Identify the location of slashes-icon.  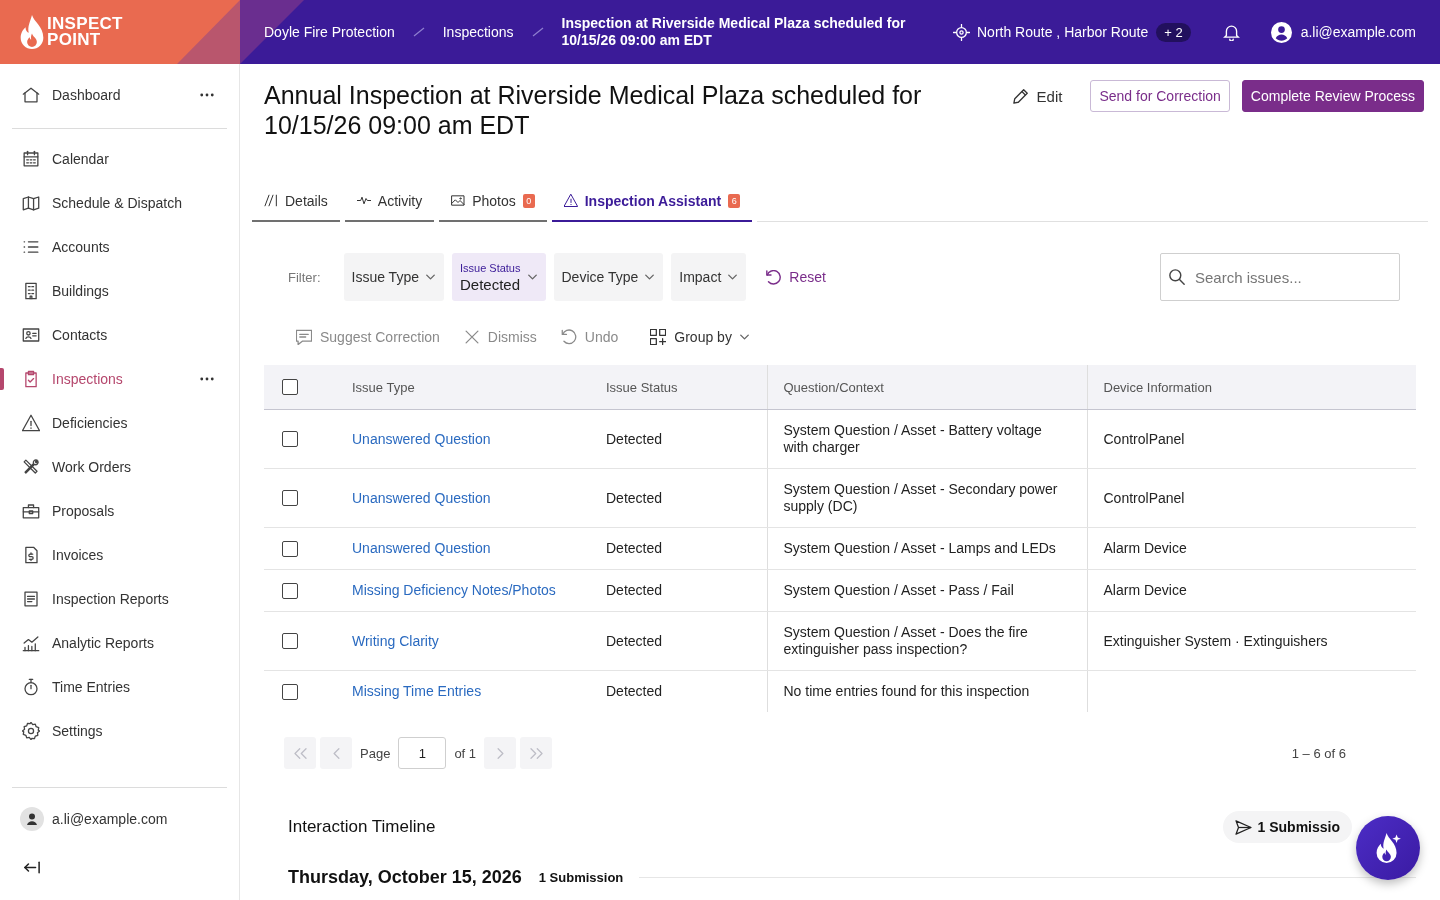
(271, 200).